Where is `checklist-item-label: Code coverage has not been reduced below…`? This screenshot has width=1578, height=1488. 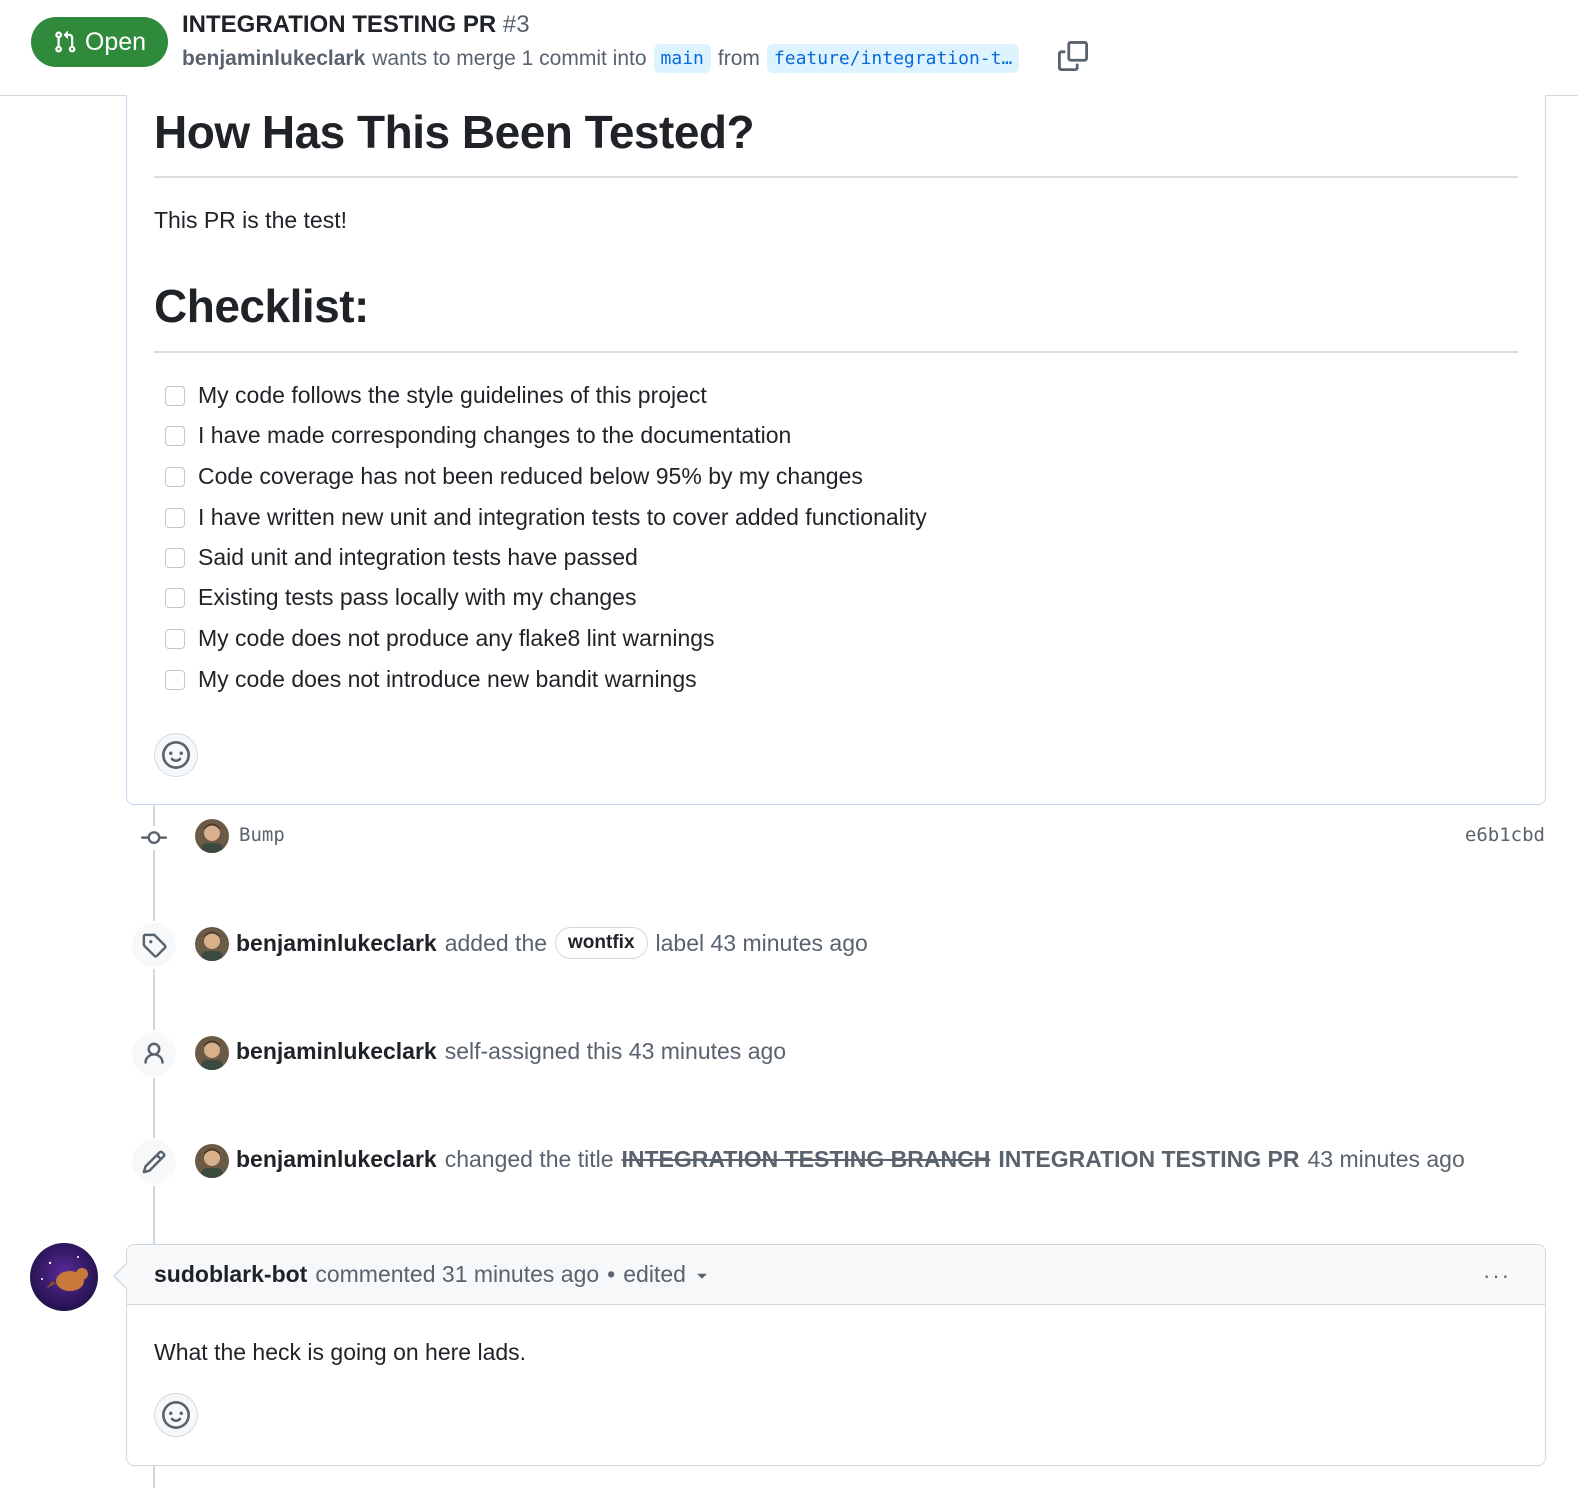
checklist-item-label: Code coverage has not been reduced below… is located at coordinates (530, 476).